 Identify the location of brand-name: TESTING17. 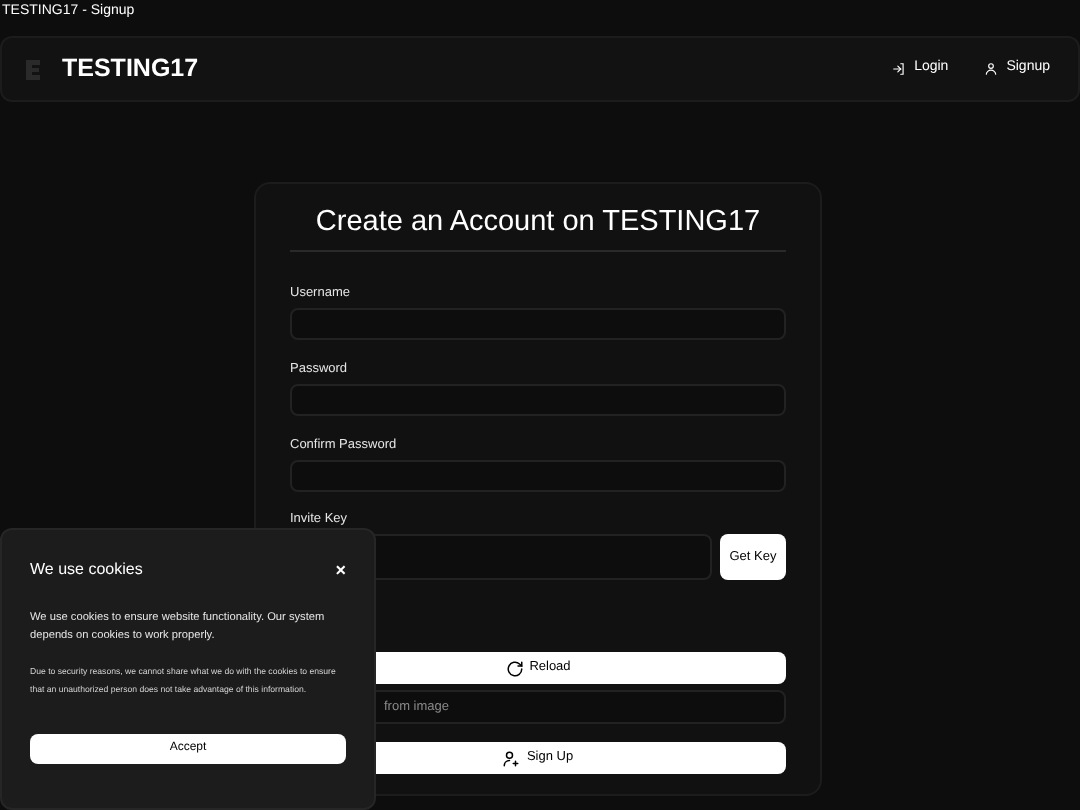
(130, 69).